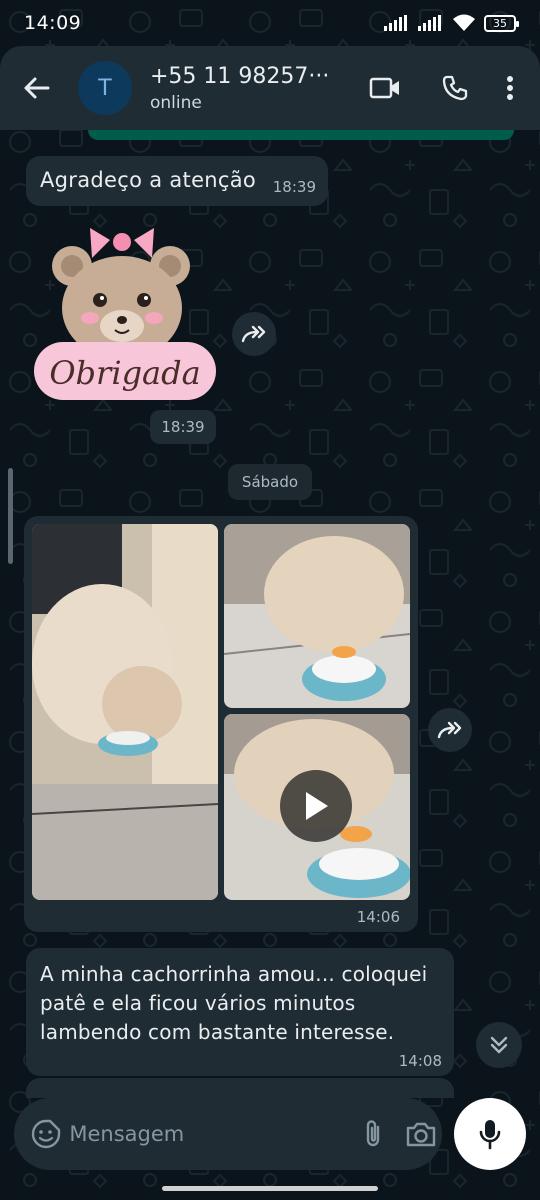  Describe the element at coordinates (10, 516) in the screenshot. I see `scroll-handle` at that location.